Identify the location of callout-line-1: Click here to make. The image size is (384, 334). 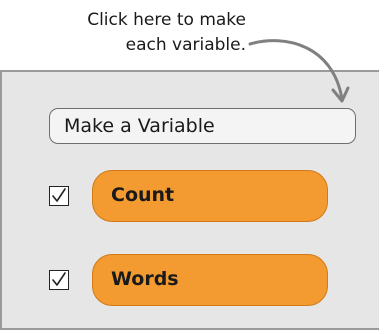
(166, 20).